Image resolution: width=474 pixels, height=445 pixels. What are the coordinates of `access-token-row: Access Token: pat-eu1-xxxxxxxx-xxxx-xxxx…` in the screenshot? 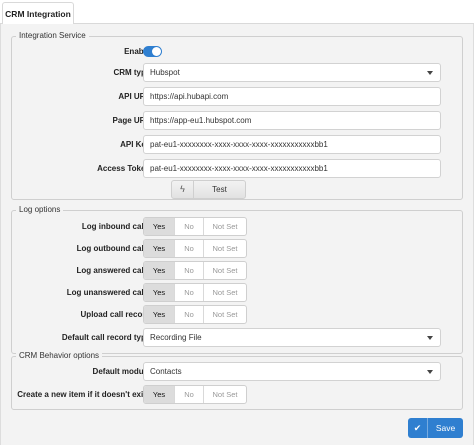 It's located at (238, 169).